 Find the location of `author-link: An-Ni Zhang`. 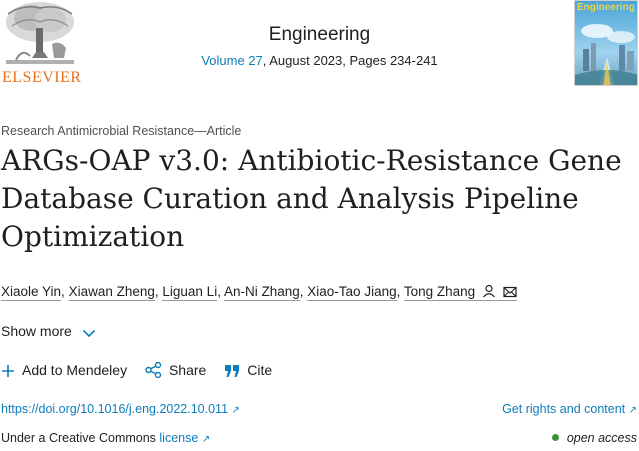

author-link: An-Ni Zhang is located at coordinates (261, 292).